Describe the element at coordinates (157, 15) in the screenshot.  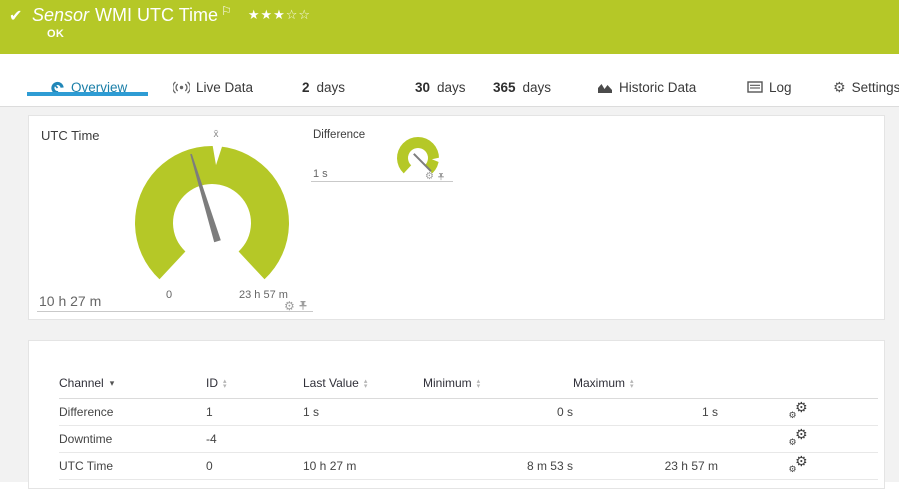
I see `sensor-title: WMI UTC Time` at that location.